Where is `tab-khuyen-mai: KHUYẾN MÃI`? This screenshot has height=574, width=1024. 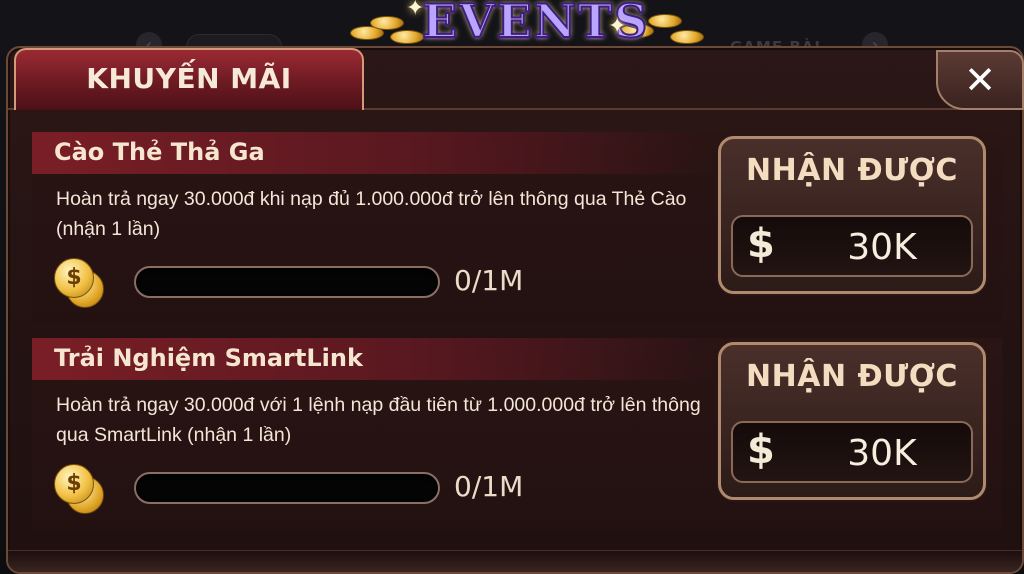
tab-khuyen-mai: KHUYẾN MÃI is located at coordinates (189, 79).